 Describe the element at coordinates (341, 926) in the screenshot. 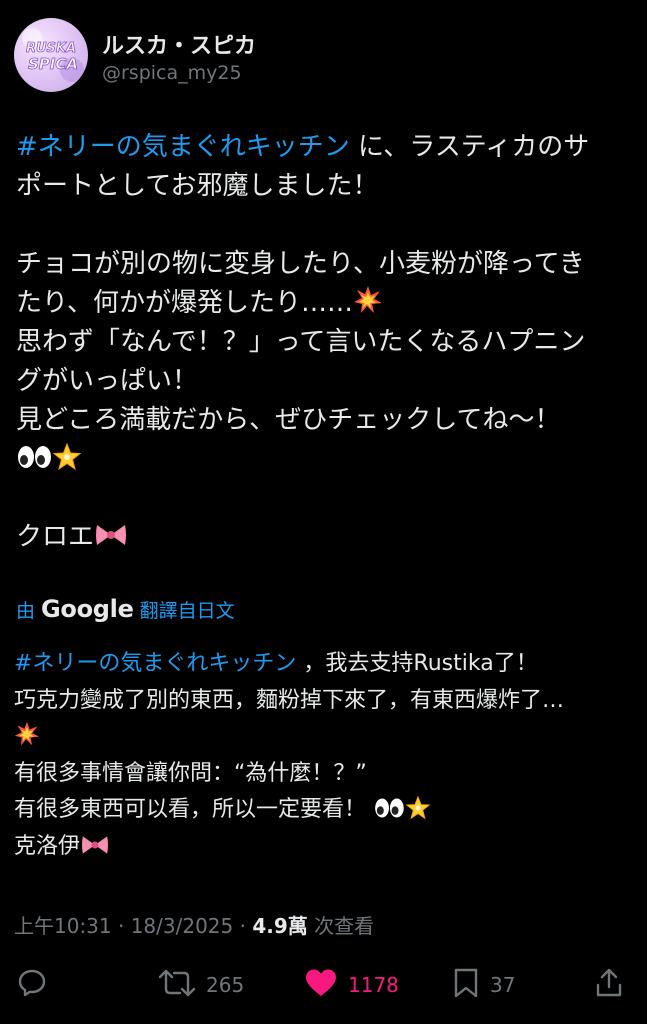

I see `views-label: 次查看` at that location.